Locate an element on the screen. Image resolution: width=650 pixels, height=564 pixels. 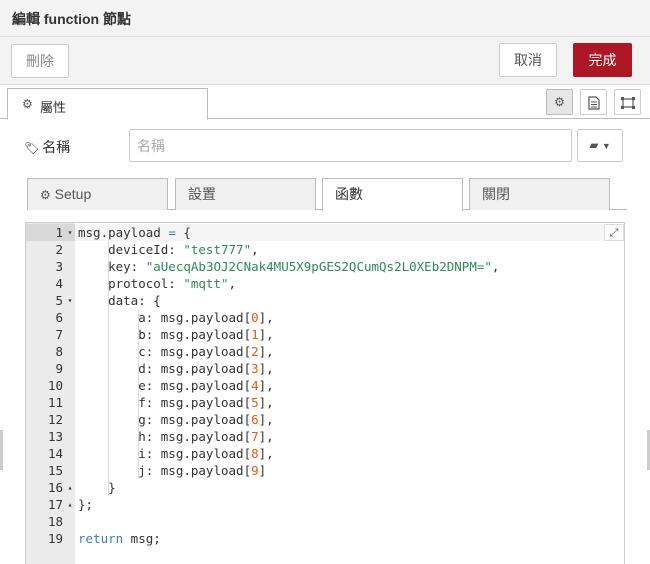
line-number: 18 is located at coordinates (55, 521).